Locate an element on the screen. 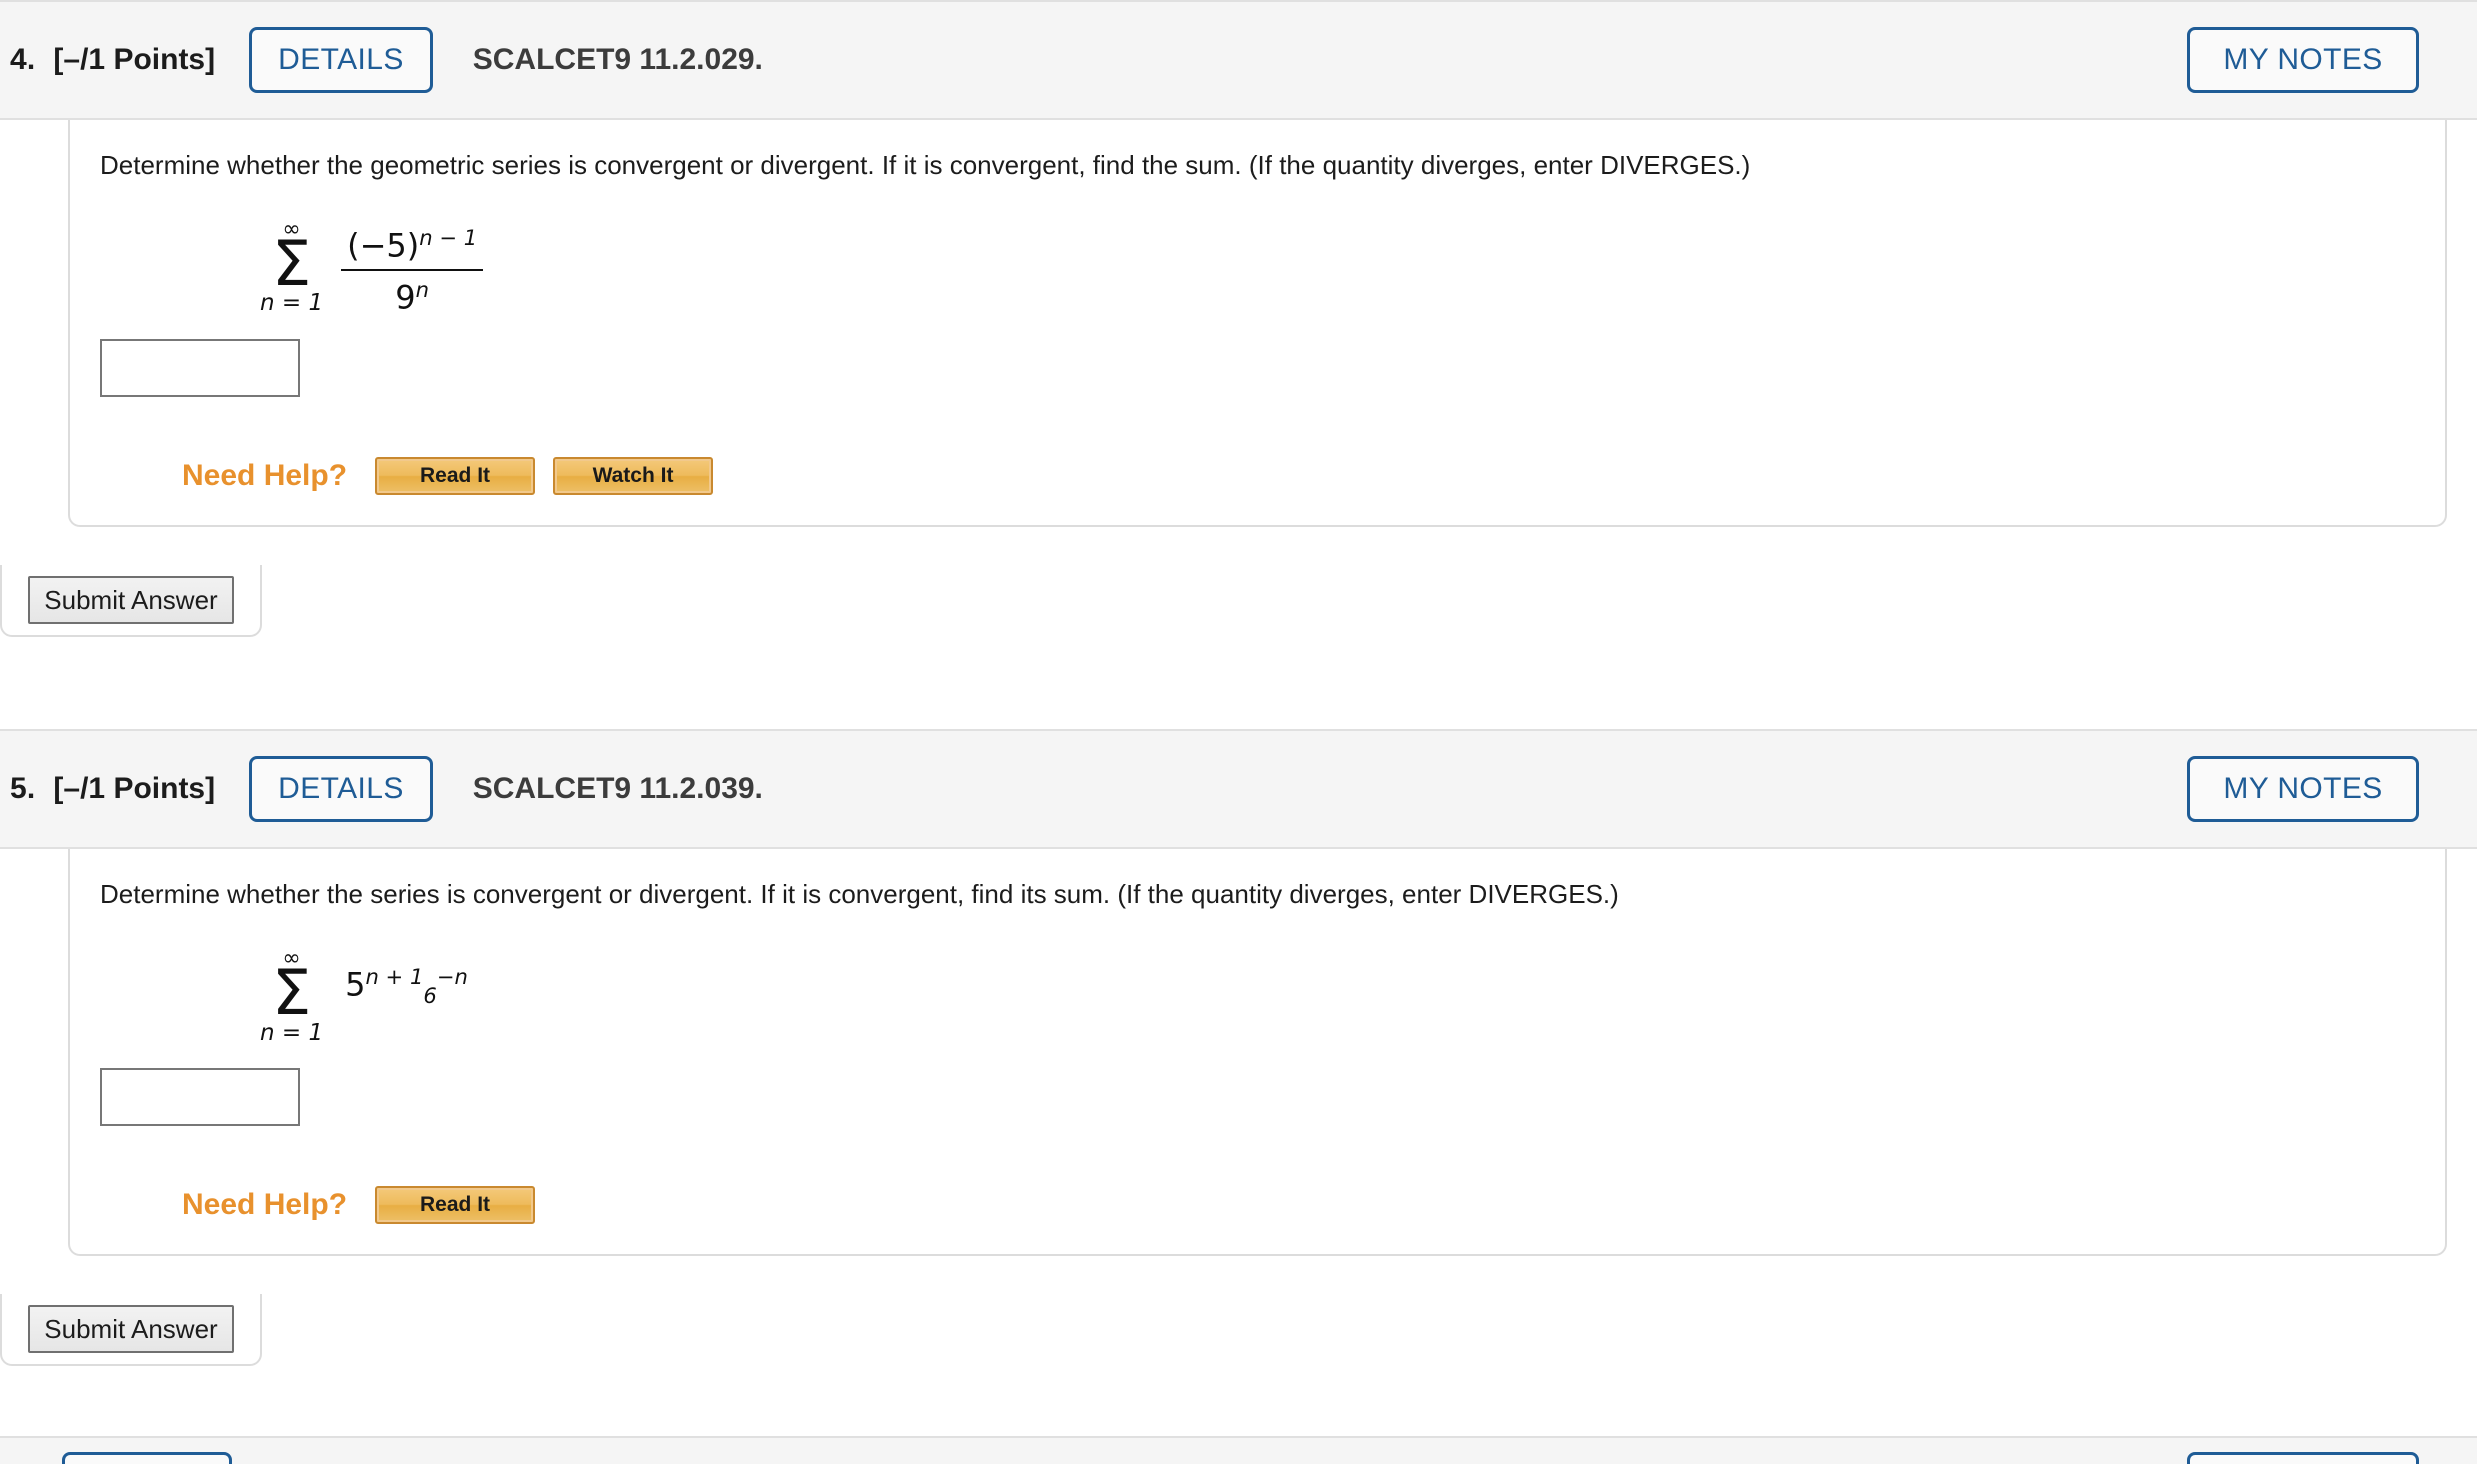  question-points-4: [–/1 Points] is located at coordinates (134, 59).